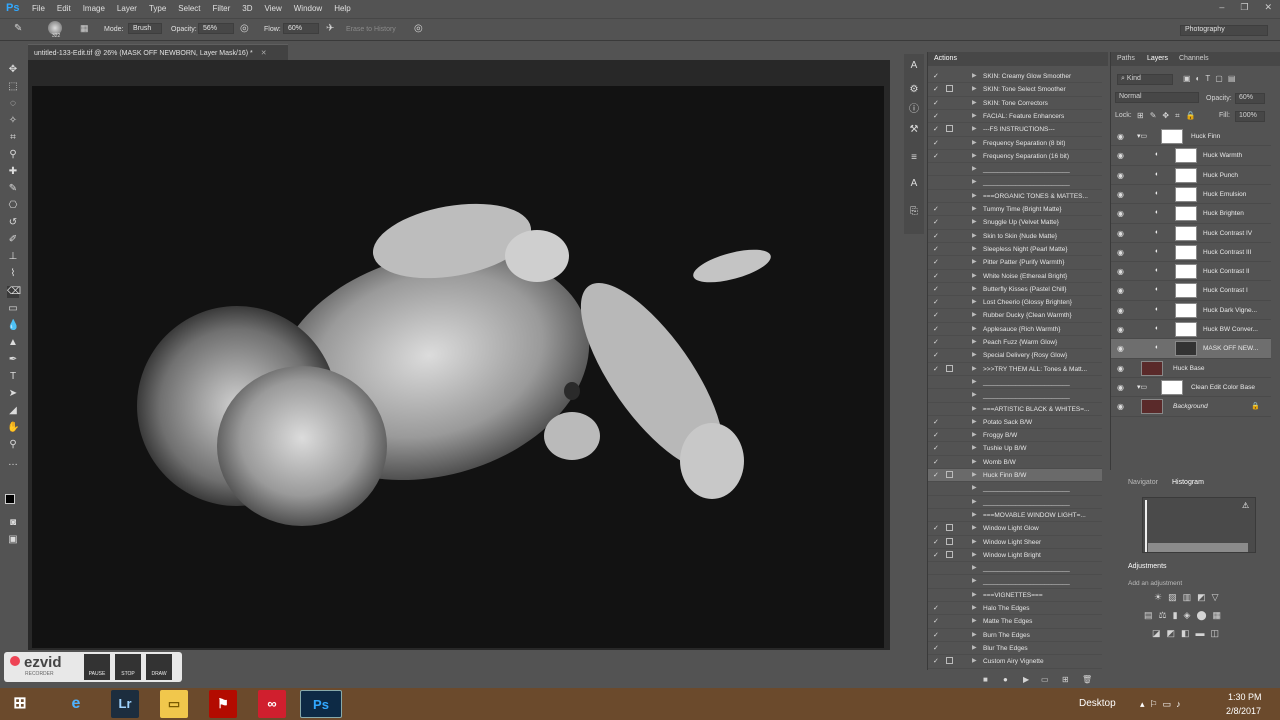 This screenshot has width=1280, height=720. I want to click on clock-date: 2/8/2017, so click(1243, 711).